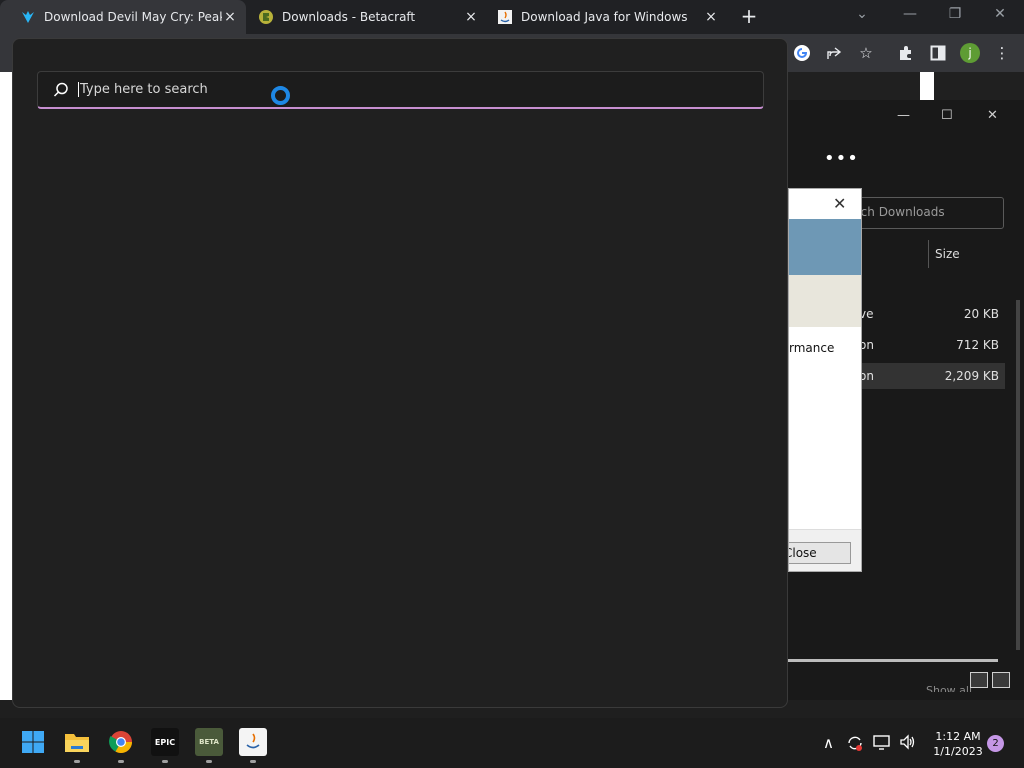 This screenshot has height=768, width=1024. I want to click on dialog-titlebar: ✕, so click(825, 204).